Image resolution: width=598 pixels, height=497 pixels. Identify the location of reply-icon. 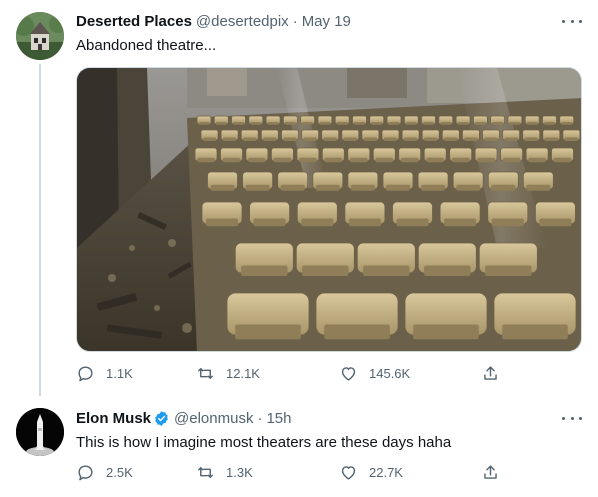
(85, 473).